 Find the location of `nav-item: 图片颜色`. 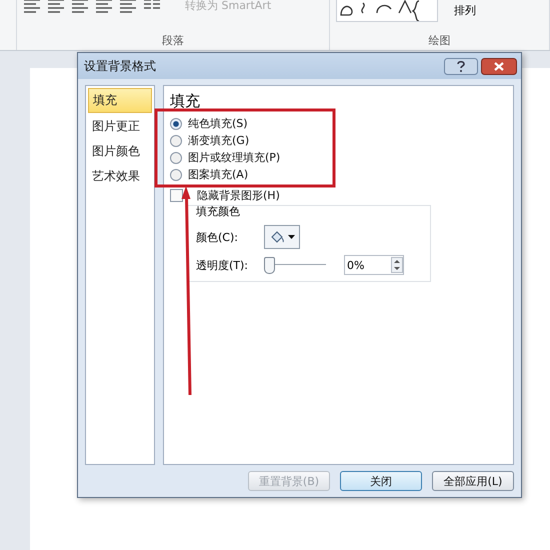

nav-item: 图片颜色 is located at coordinates (120, 151).